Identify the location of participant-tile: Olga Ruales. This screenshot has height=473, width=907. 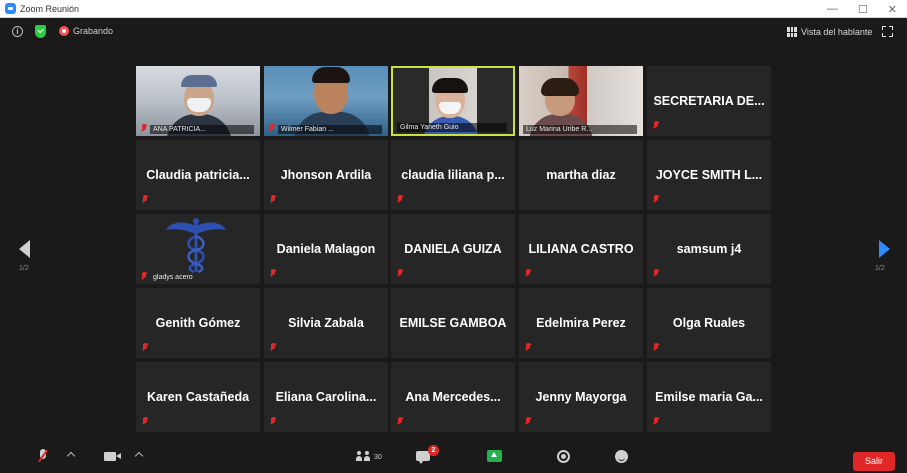
(709, 323).